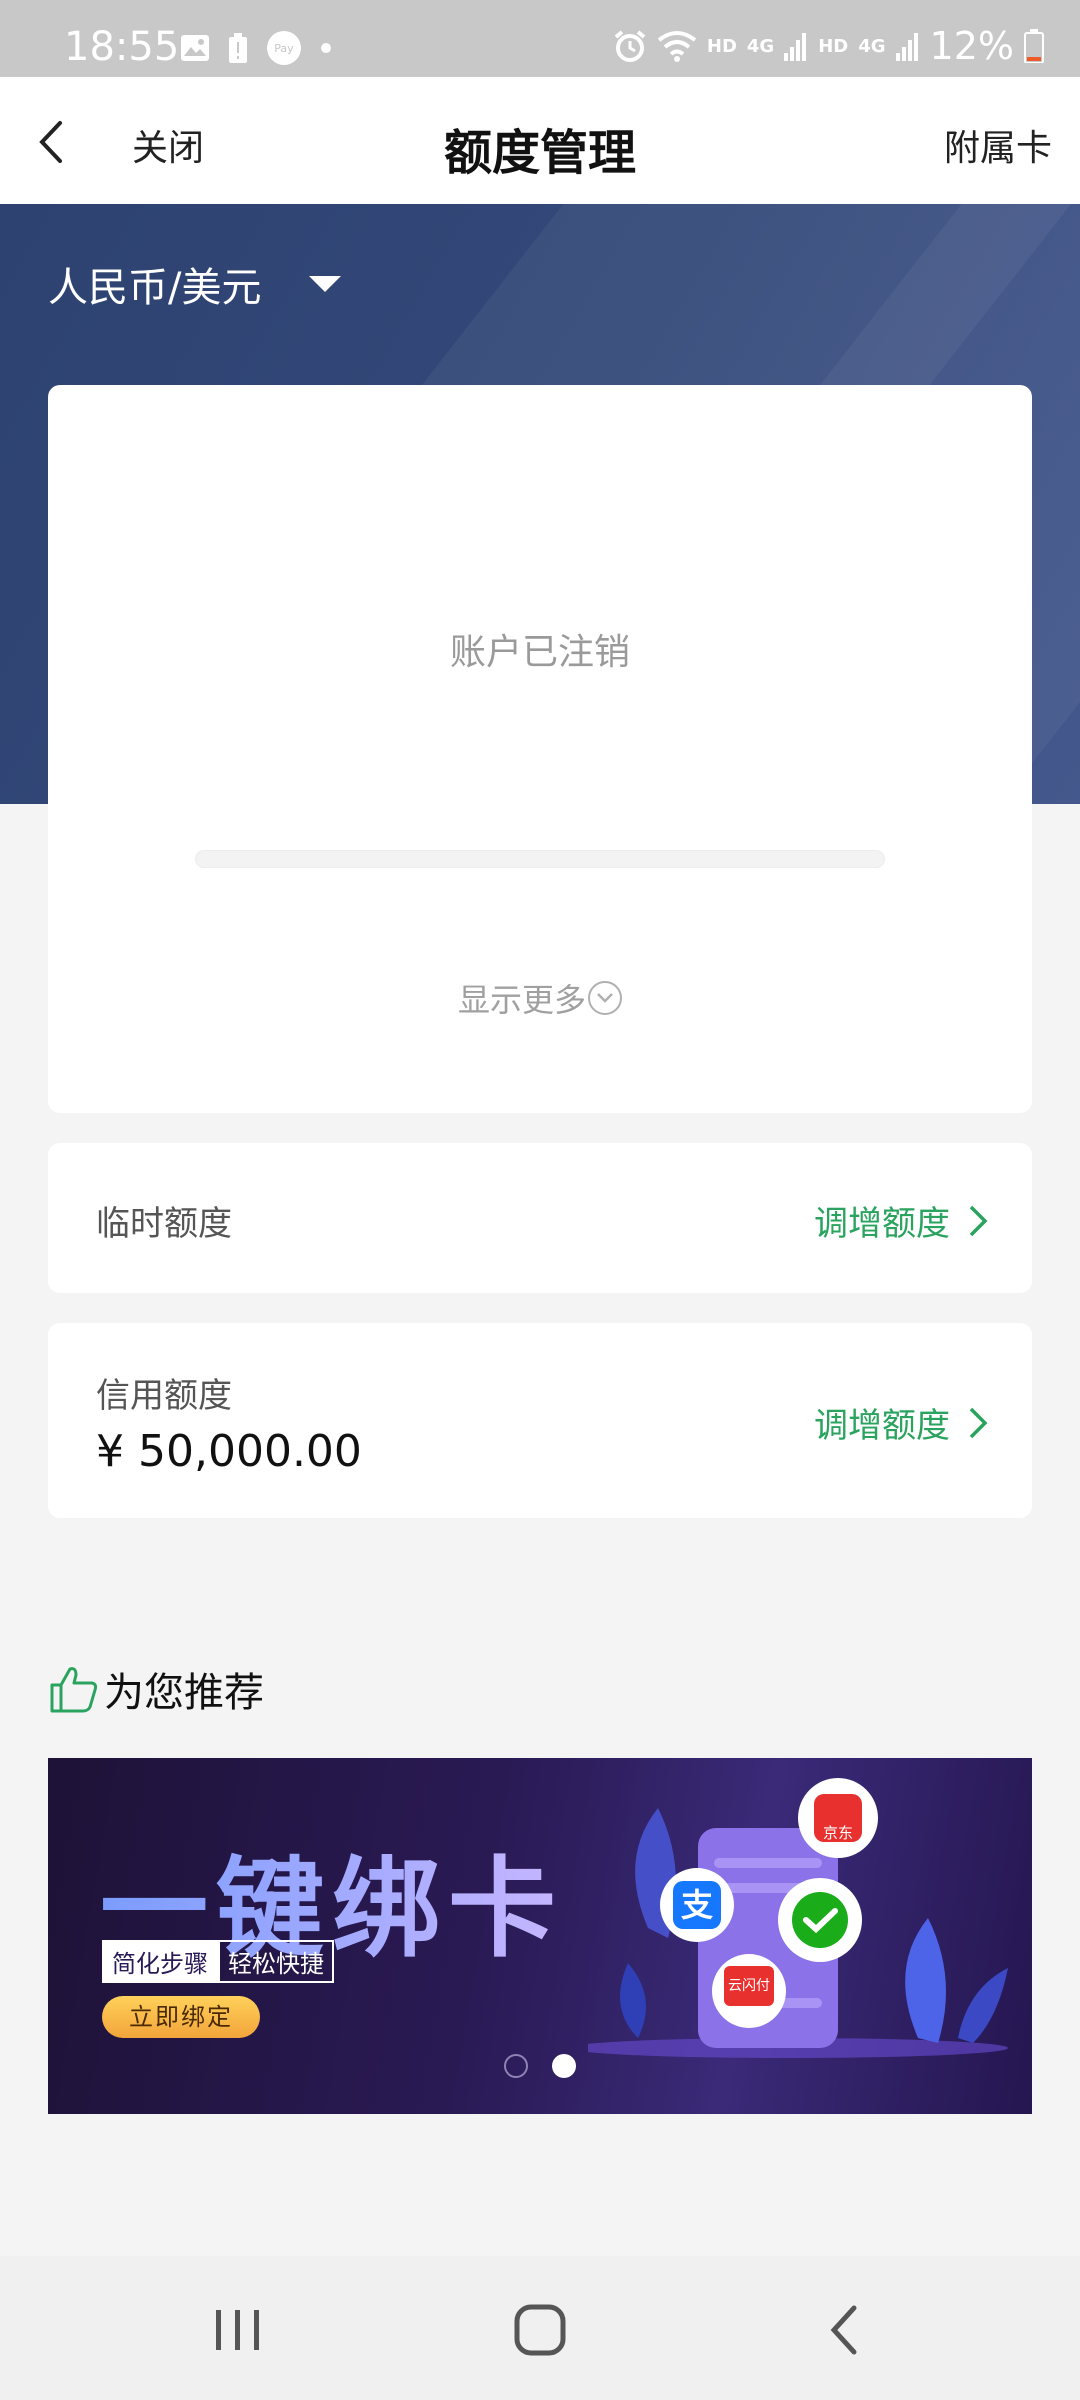  I want to click on show-more-button: 显示更多, so click(540, 998).